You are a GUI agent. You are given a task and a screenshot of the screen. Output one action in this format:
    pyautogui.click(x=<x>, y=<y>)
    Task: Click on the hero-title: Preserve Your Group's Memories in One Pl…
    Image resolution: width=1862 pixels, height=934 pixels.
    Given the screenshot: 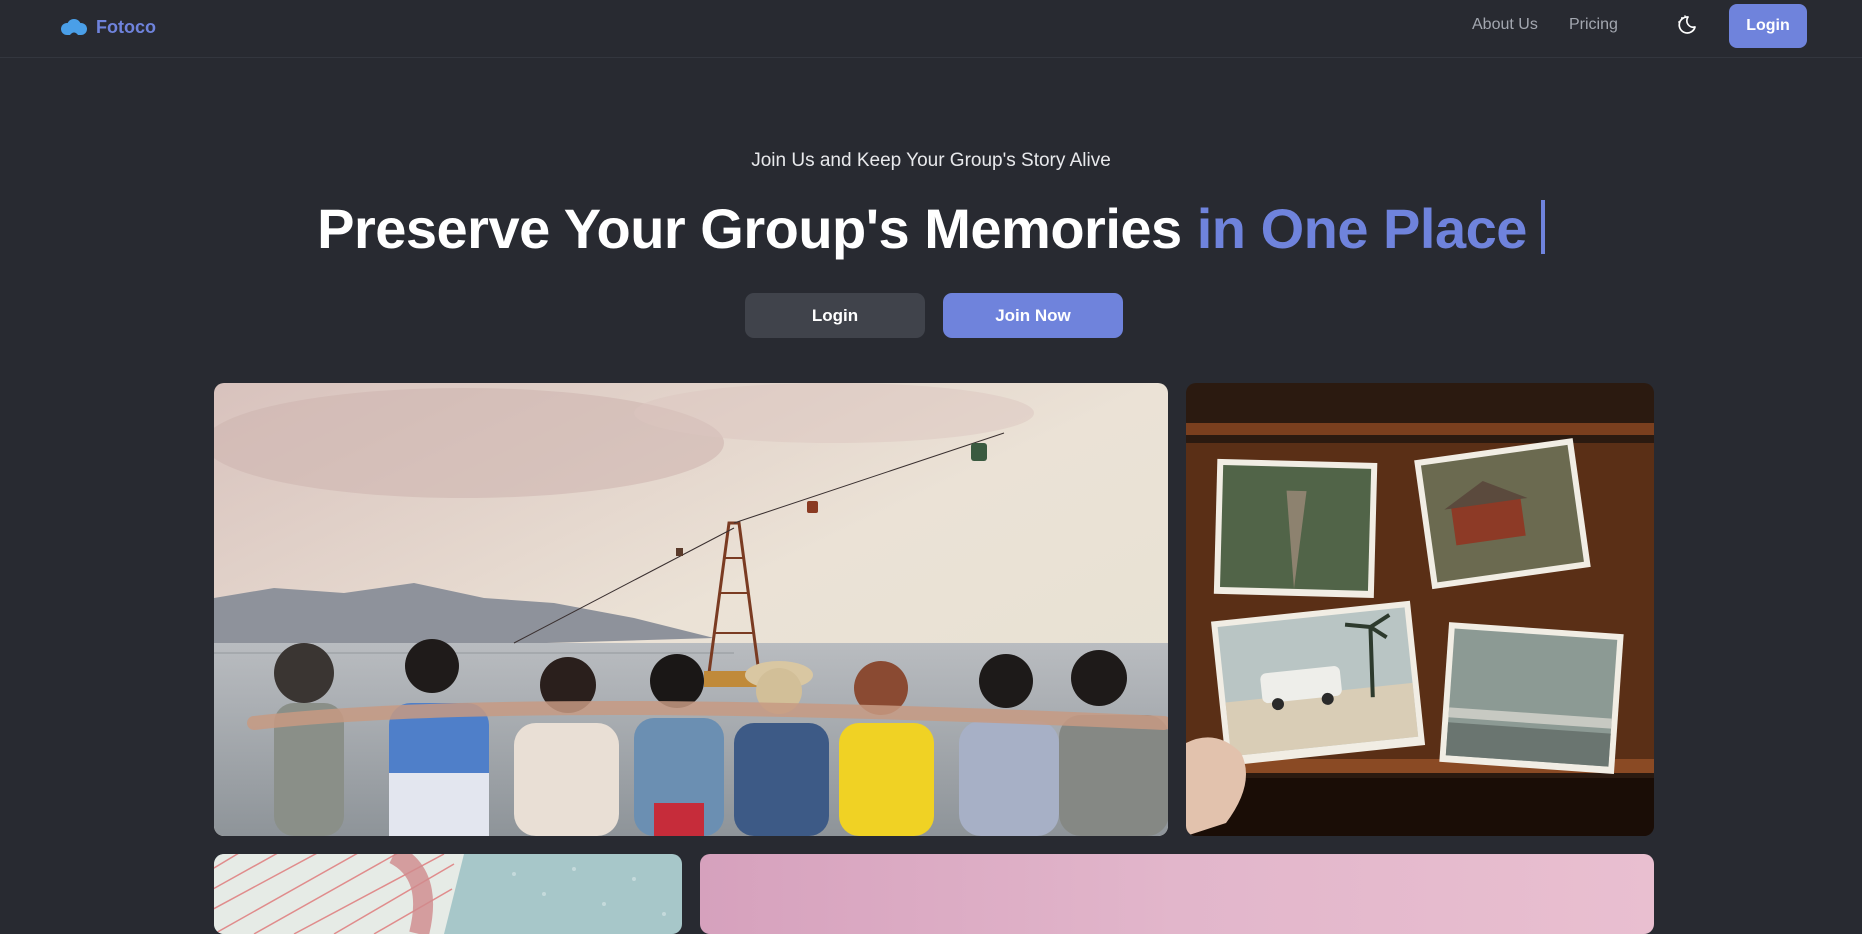 What is the action you would take?
    pyautogui.click(x=931, y=228)
    